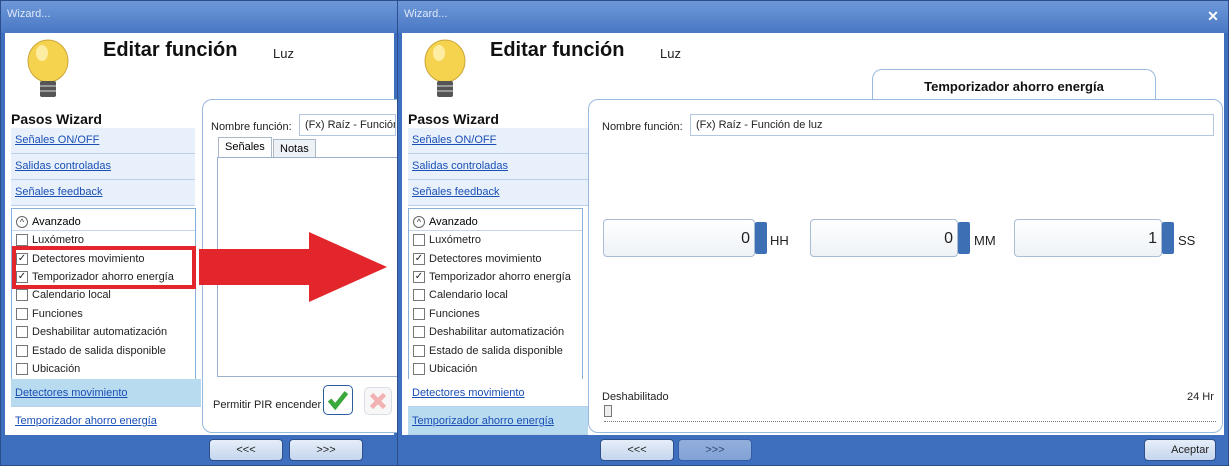  I want to click on right-advanced-header: ^ Avanzado, so click(495, 220).